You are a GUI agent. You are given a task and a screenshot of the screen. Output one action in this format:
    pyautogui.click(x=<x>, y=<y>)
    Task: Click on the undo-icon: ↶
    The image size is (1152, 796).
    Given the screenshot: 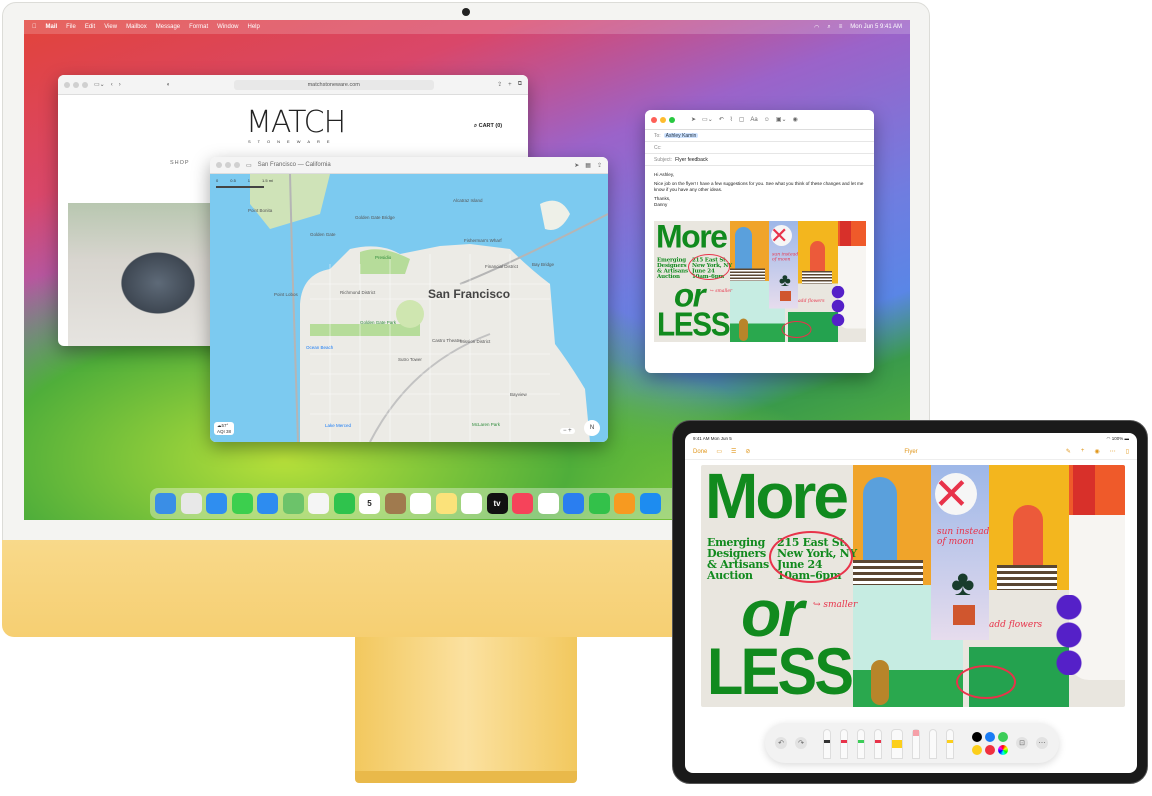 What is the action you would take?
    pyautogui.click(x=781, y=743)
    